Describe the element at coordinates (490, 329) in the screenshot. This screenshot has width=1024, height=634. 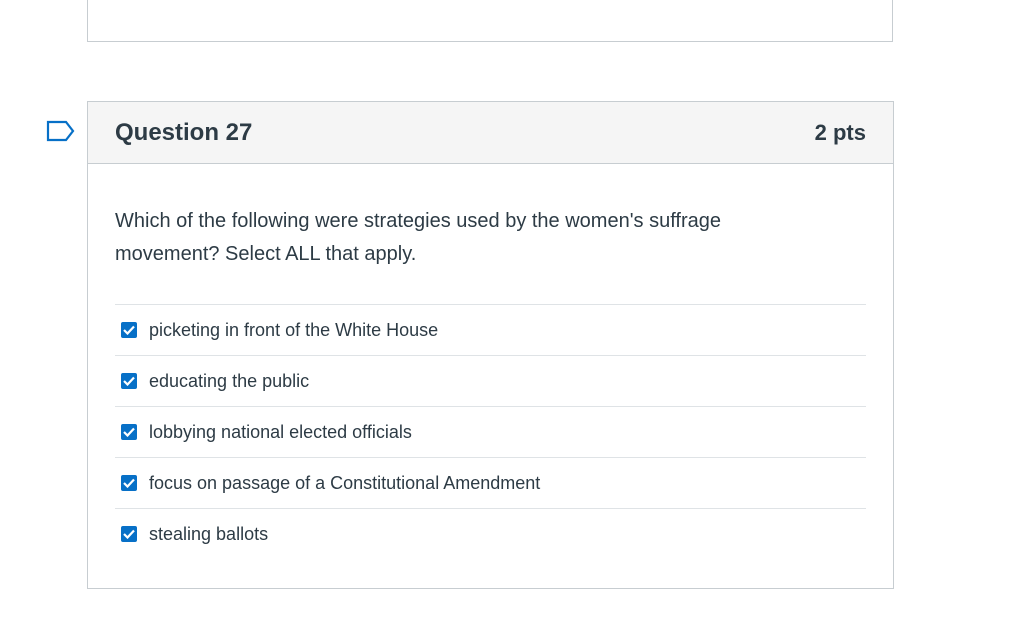
I see `answer-option: picketing in front of the White House` at that location.